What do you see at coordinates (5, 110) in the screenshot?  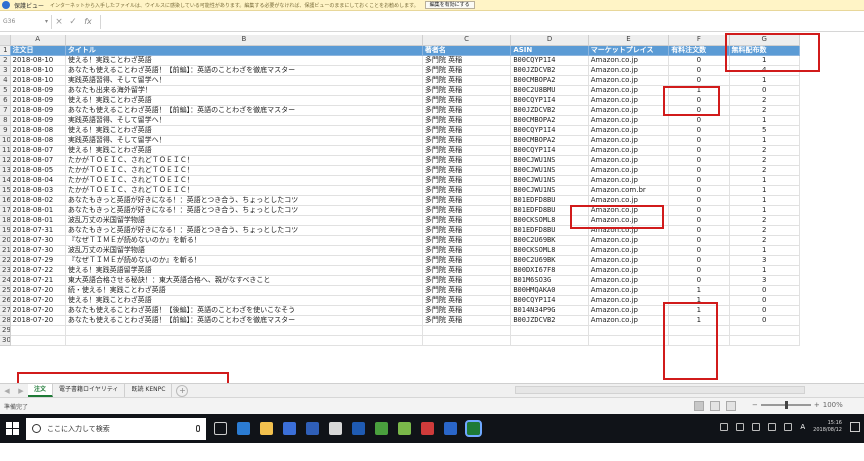 I see `row-number: 7` at bounding box center [5, 110].